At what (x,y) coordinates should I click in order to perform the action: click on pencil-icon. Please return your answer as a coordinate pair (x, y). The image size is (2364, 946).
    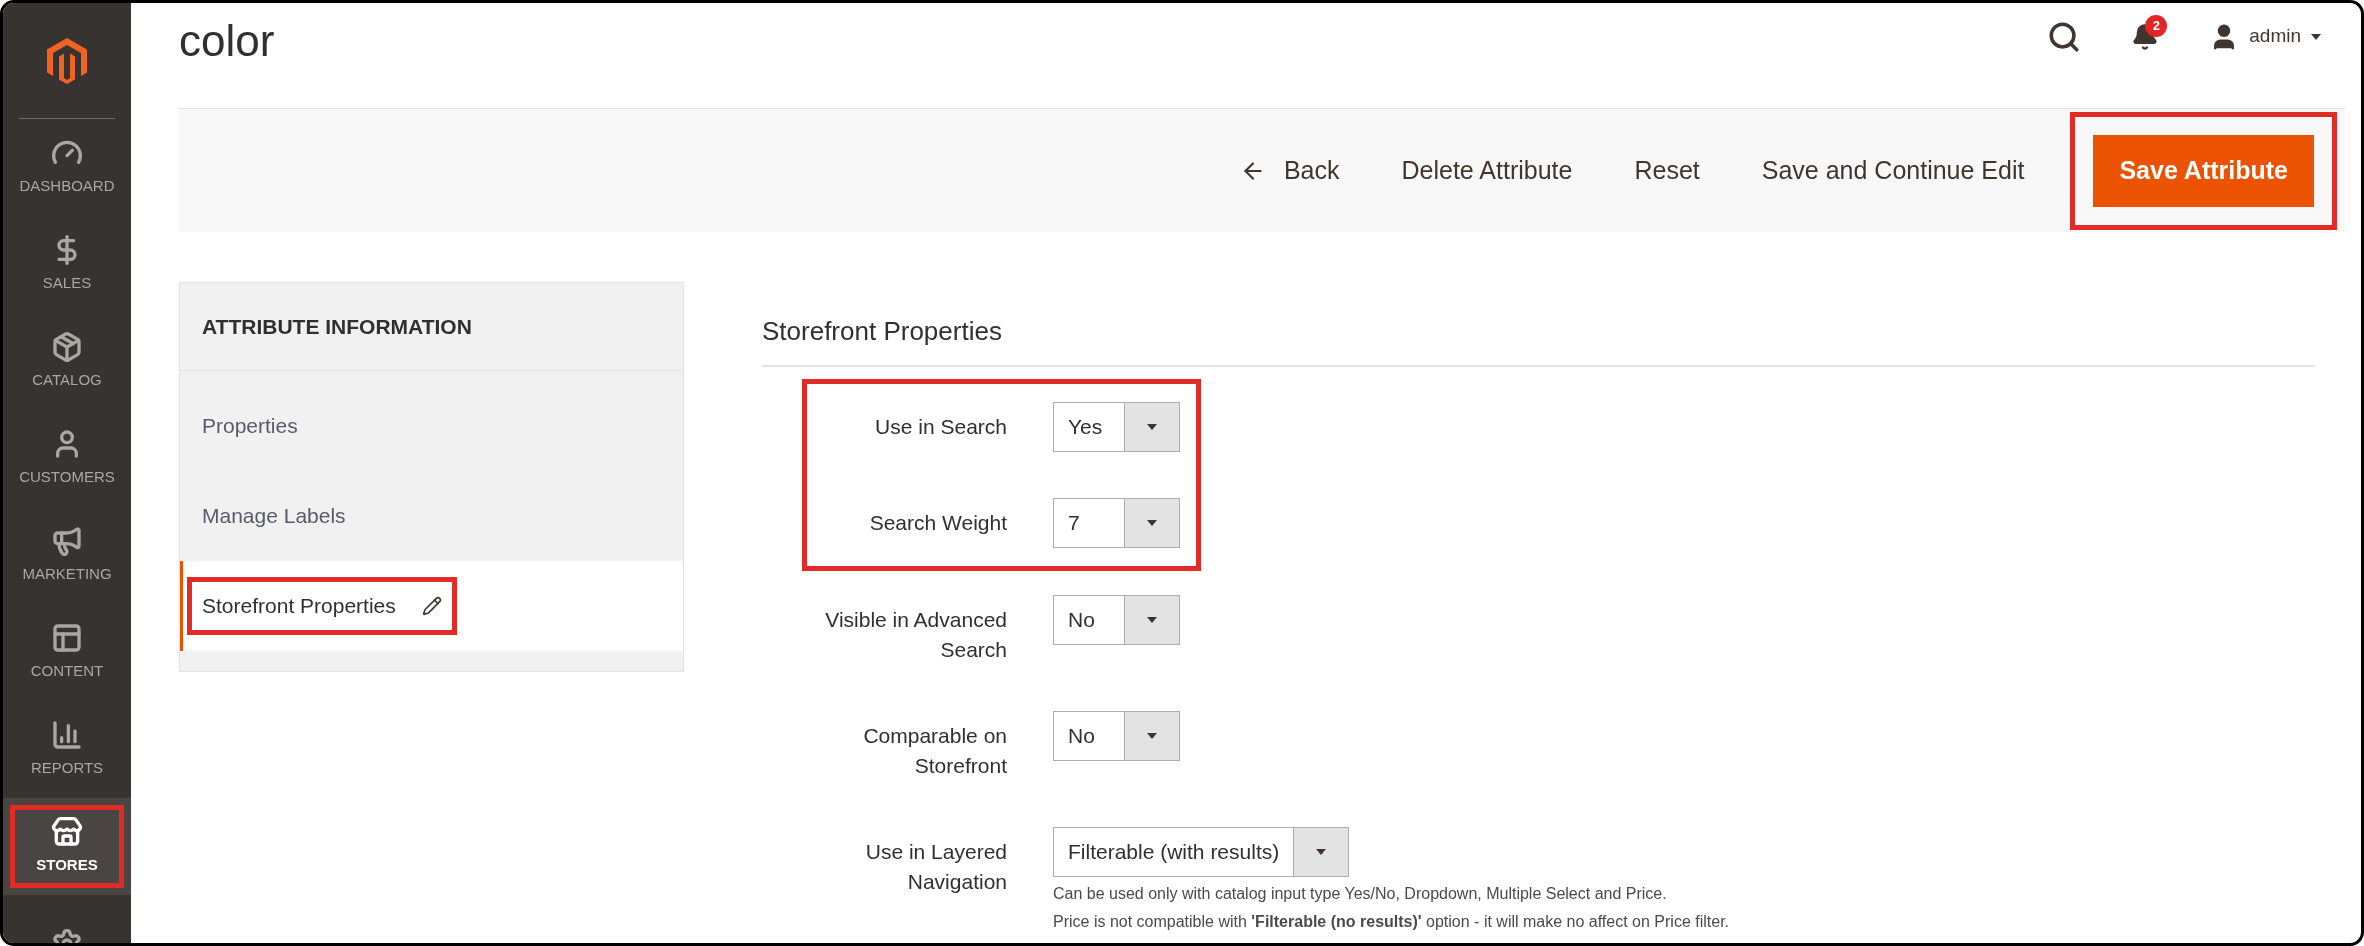
    Looking at the image, I should click on (431, 606).